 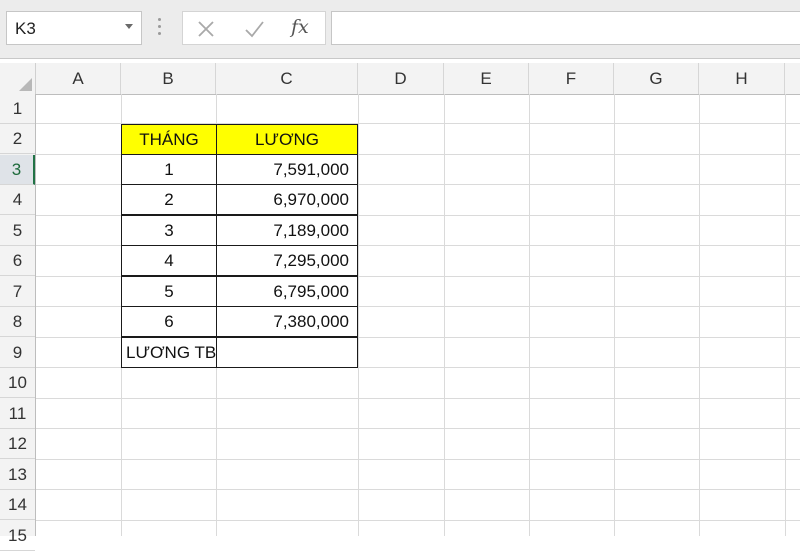 What do you see at coordinates (486, 78) in the screenshot?
I see `column-header-e: E` at bounding box center [486, 78].